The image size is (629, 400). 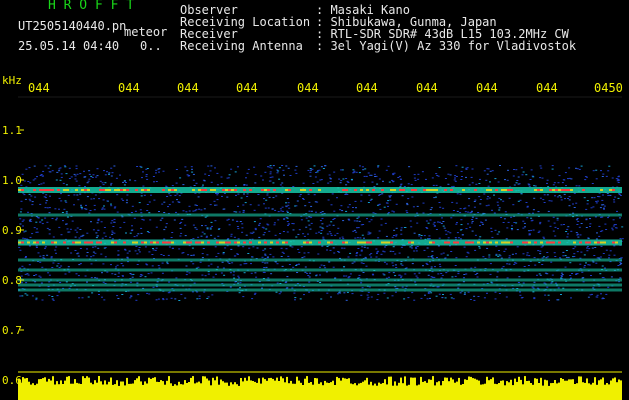 I want to click on datetime-label: 25.05.14 04:40, so click(x=69, y=46).